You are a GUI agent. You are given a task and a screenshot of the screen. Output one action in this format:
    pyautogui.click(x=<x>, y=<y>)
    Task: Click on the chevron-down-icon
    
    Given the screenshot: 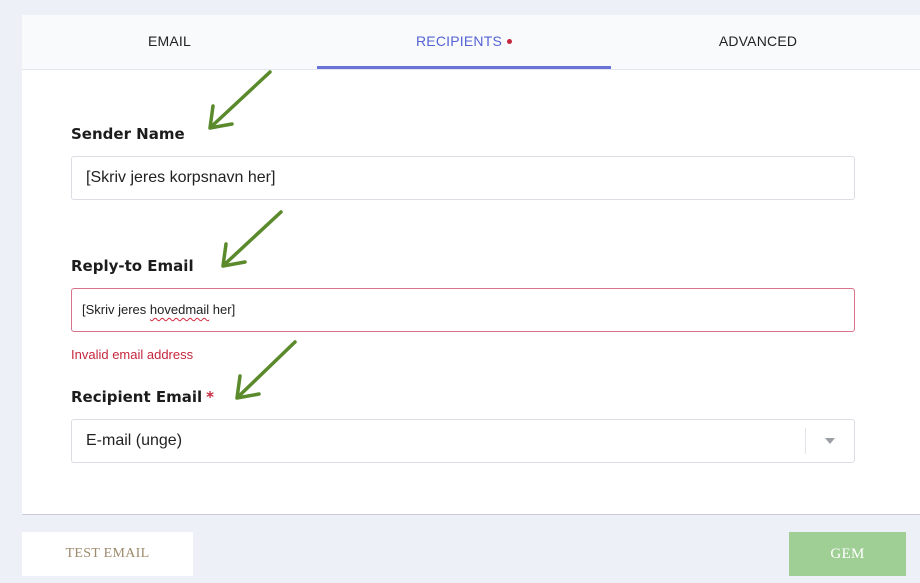 What is the action you would take?
    pyautogui.click(x=830, y=441)
    